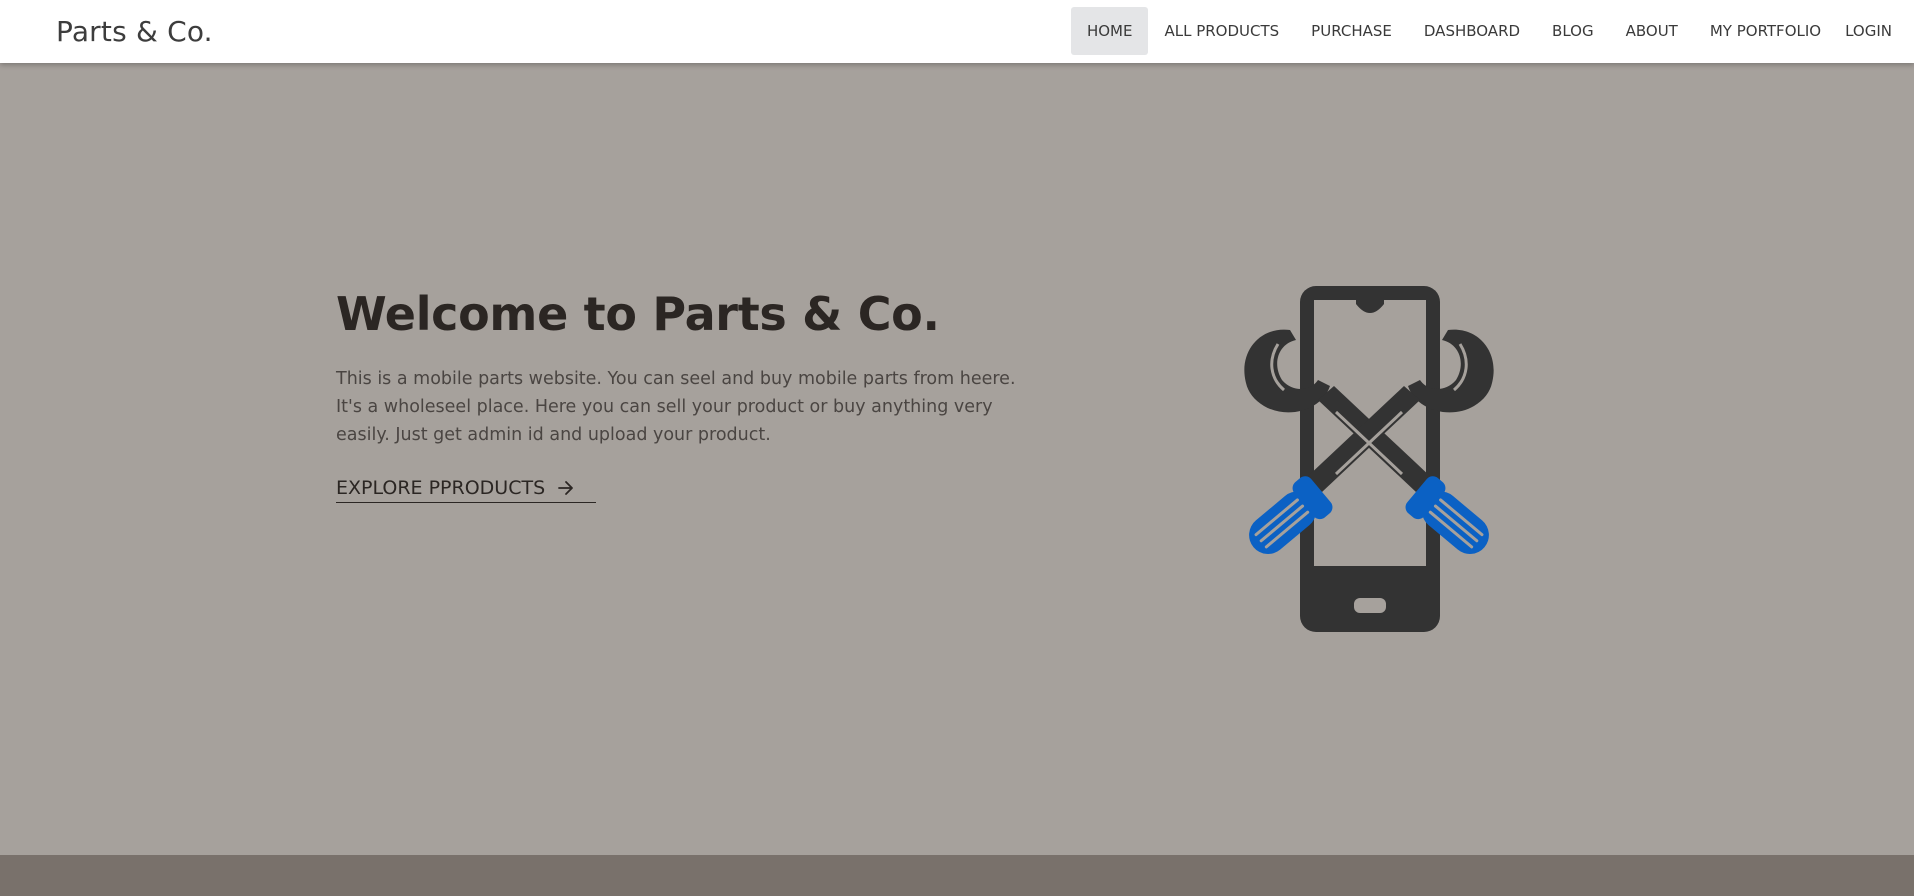 The image size is (1914, 896). I want to click on footer-band, so click(957, 875).